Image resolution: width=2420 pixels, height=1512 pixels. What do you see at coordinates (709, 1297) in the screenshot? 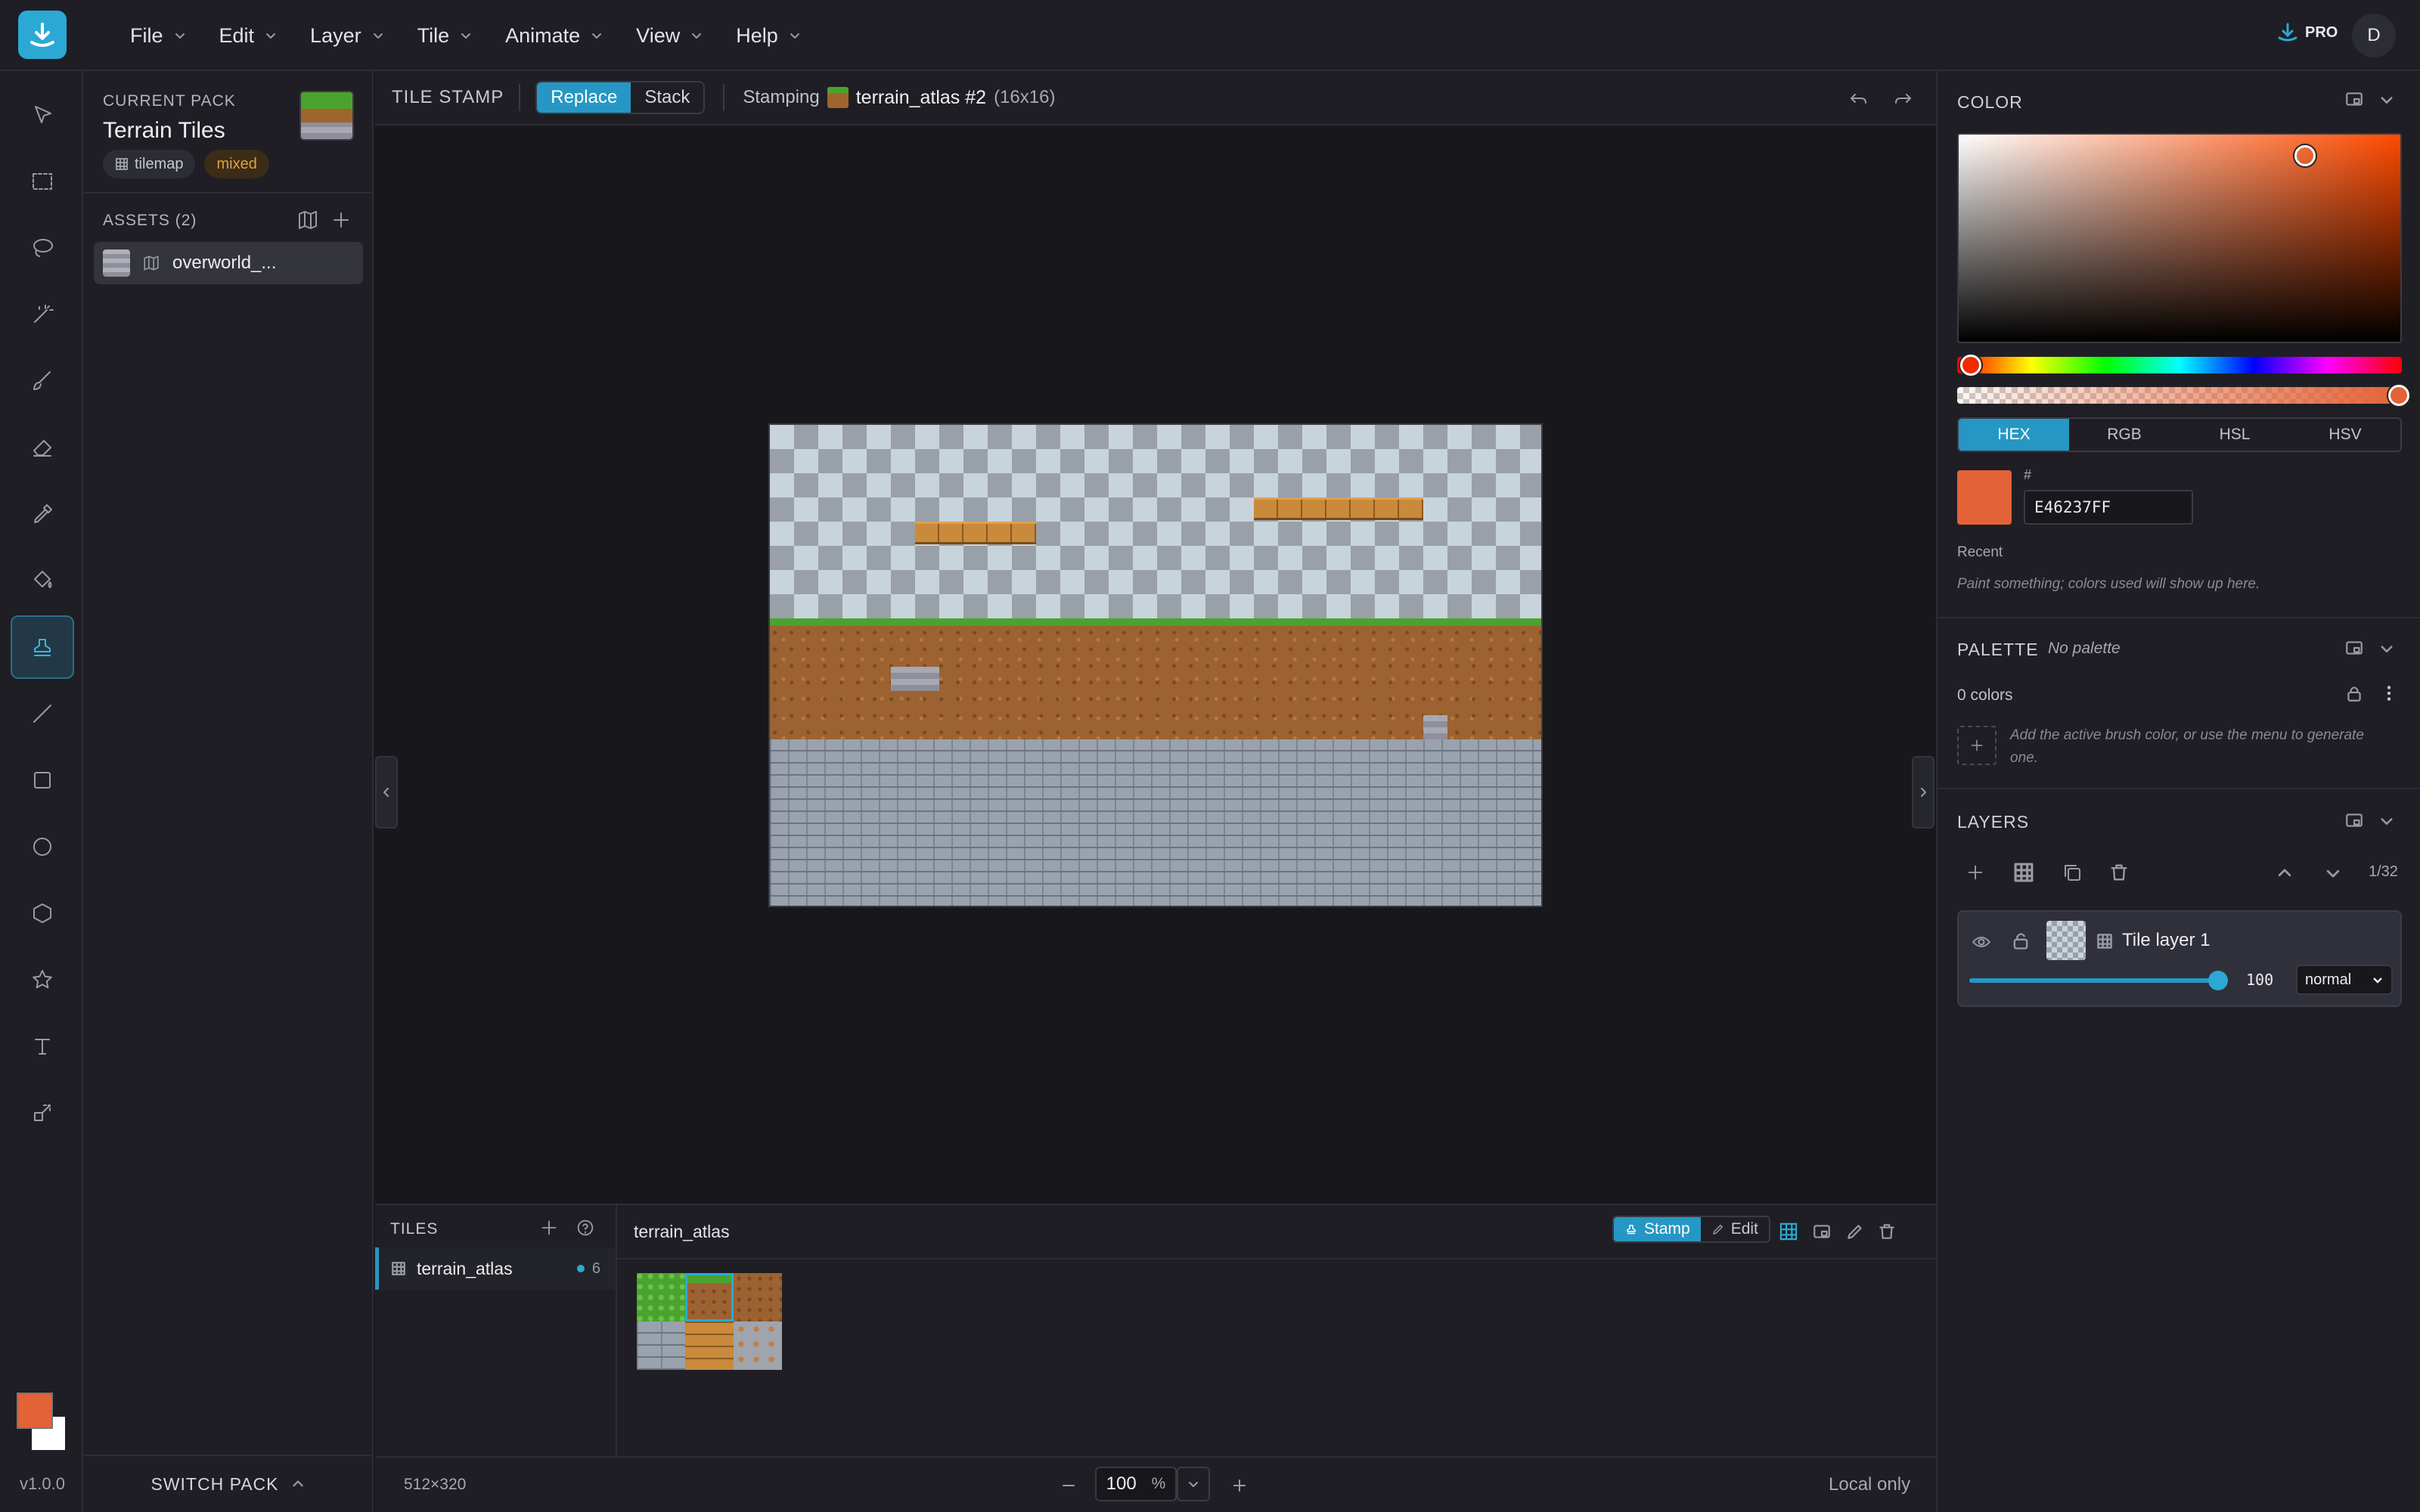
I see `atlas-tile-grass-dirt` at bounding box center [709, 1297].